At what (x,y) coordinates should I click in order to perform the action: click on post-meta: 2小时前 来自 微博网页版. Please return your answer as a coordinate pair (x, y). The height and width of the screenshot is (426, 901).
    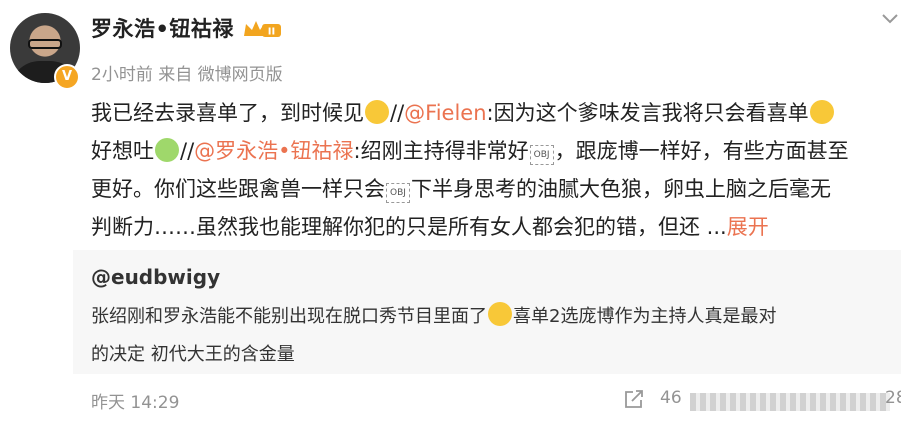
    Looking at the image, I should click on (187, 72).